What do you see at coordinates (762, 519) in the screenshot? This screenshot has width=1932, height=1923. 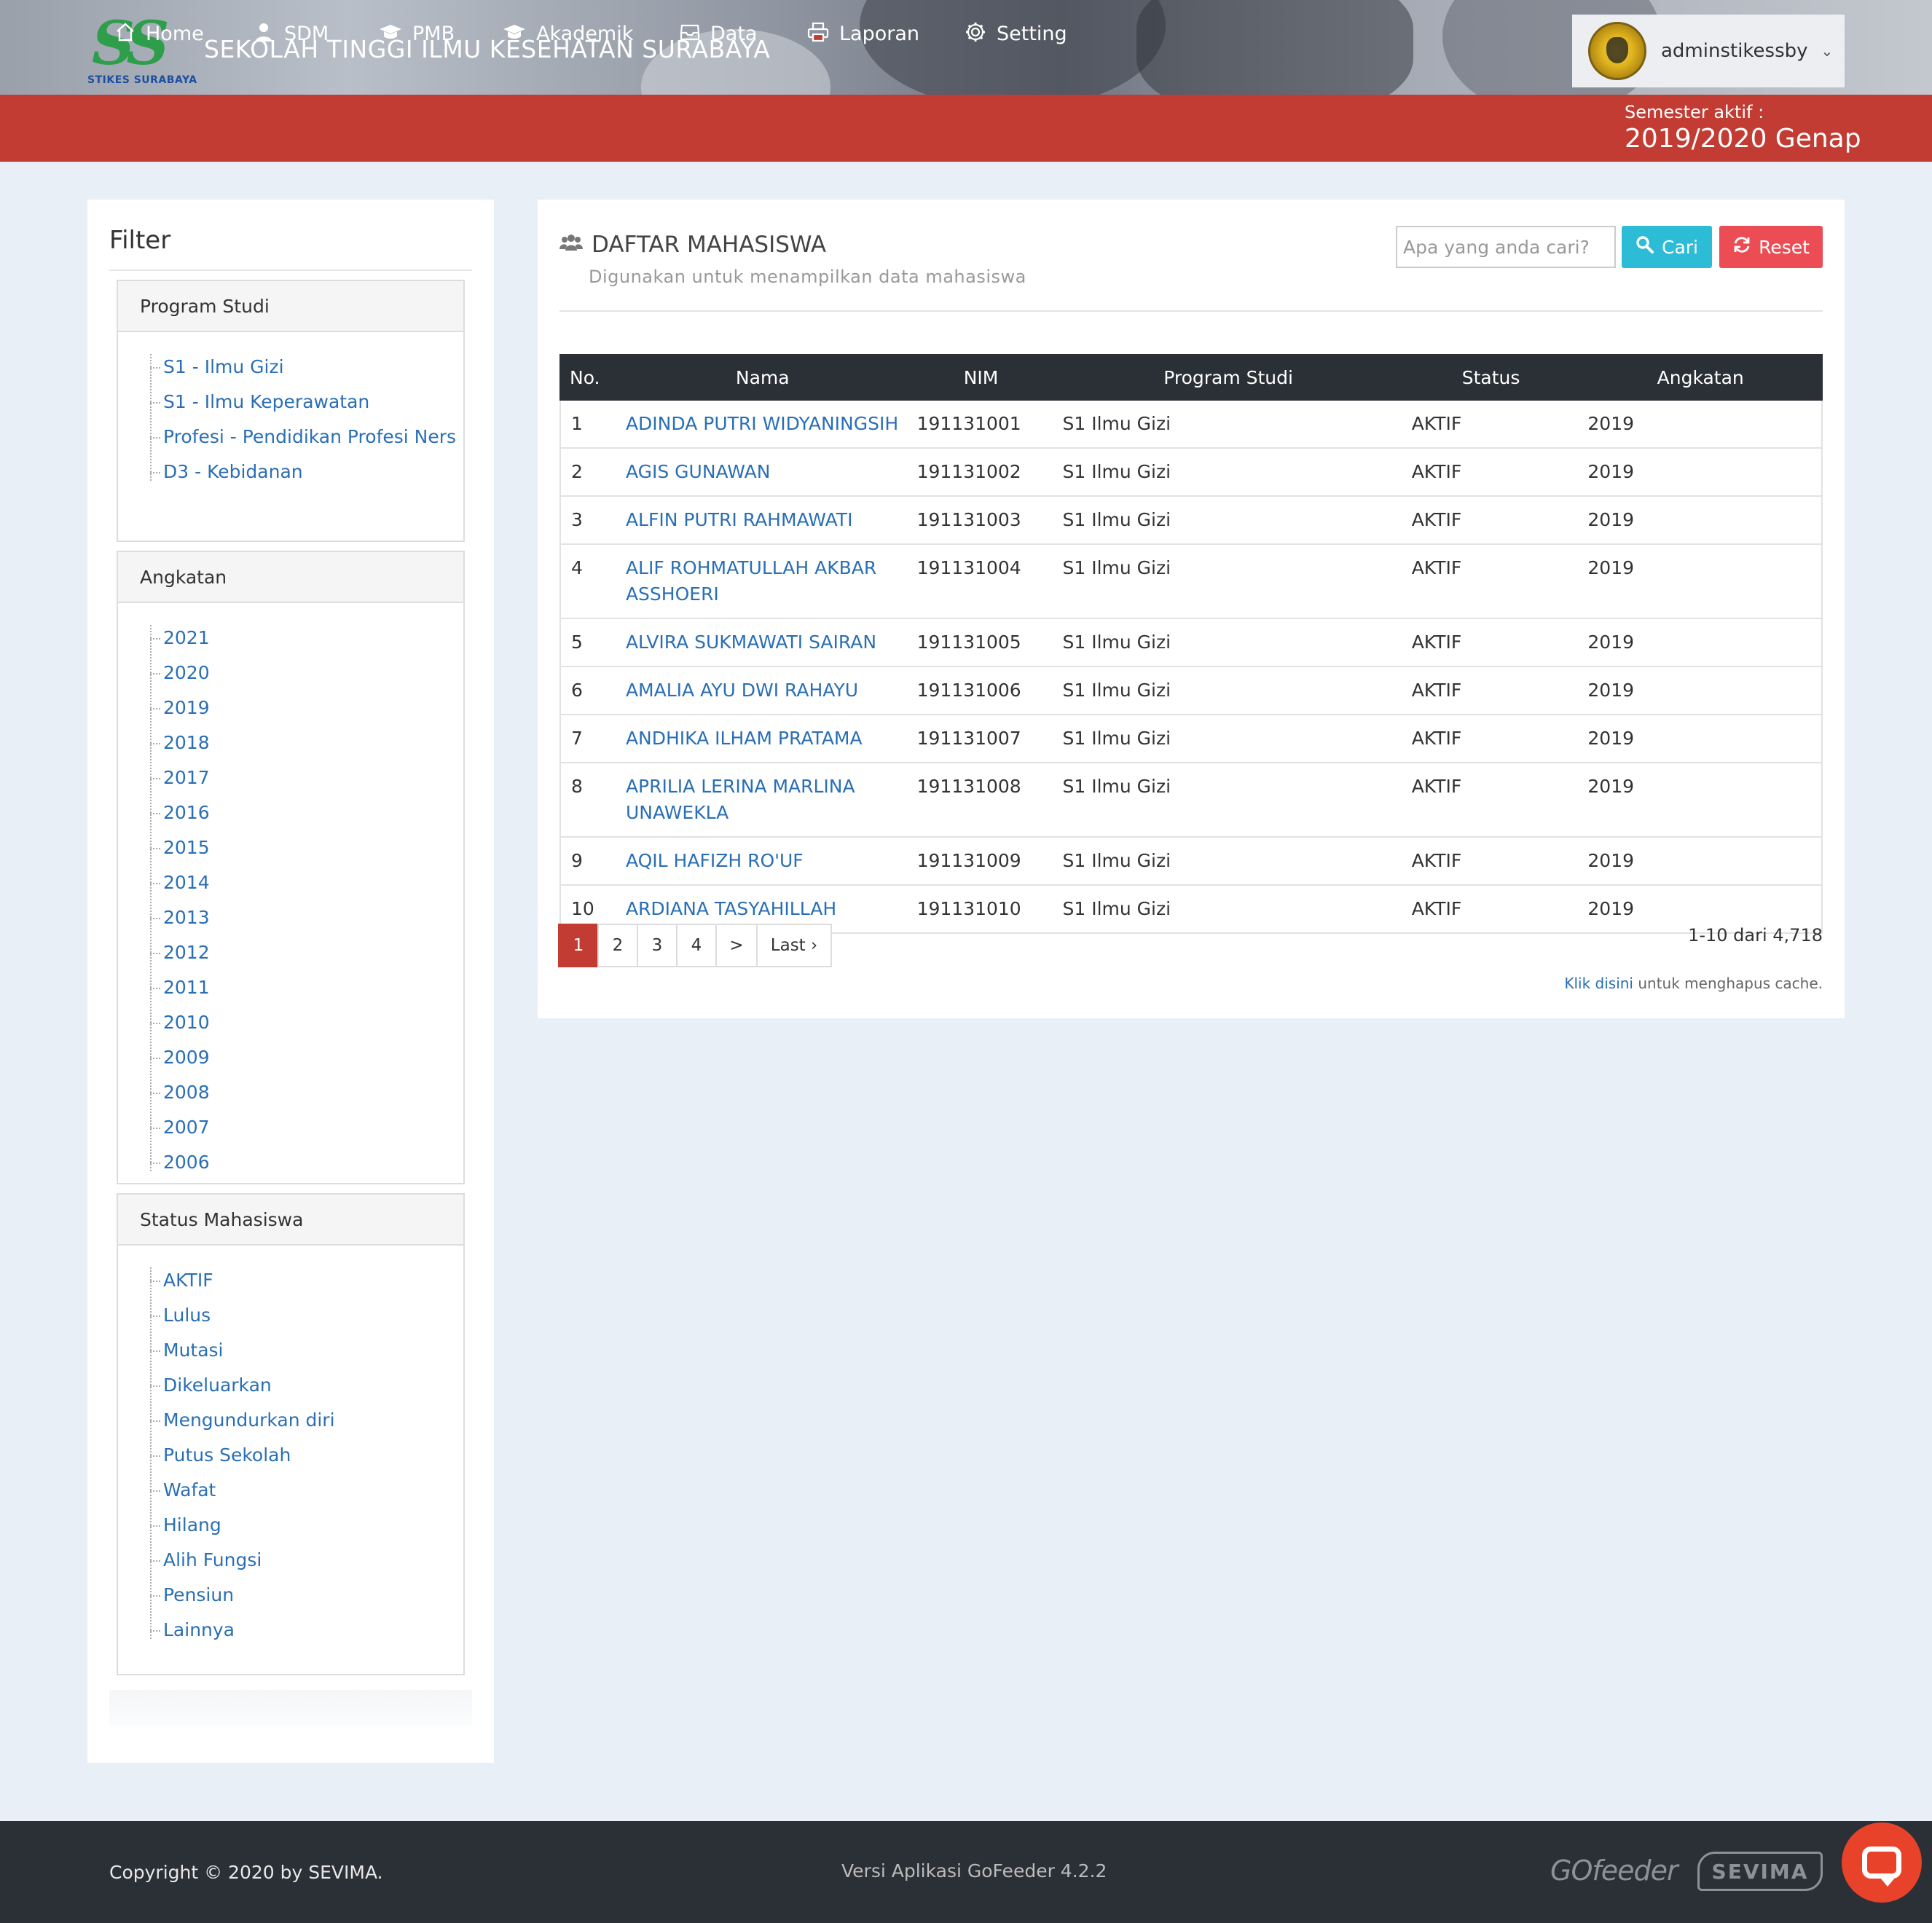 I see `cell-nama: ALFIN PUTRI RAHMAWATI` at bounding box center [762, 519].